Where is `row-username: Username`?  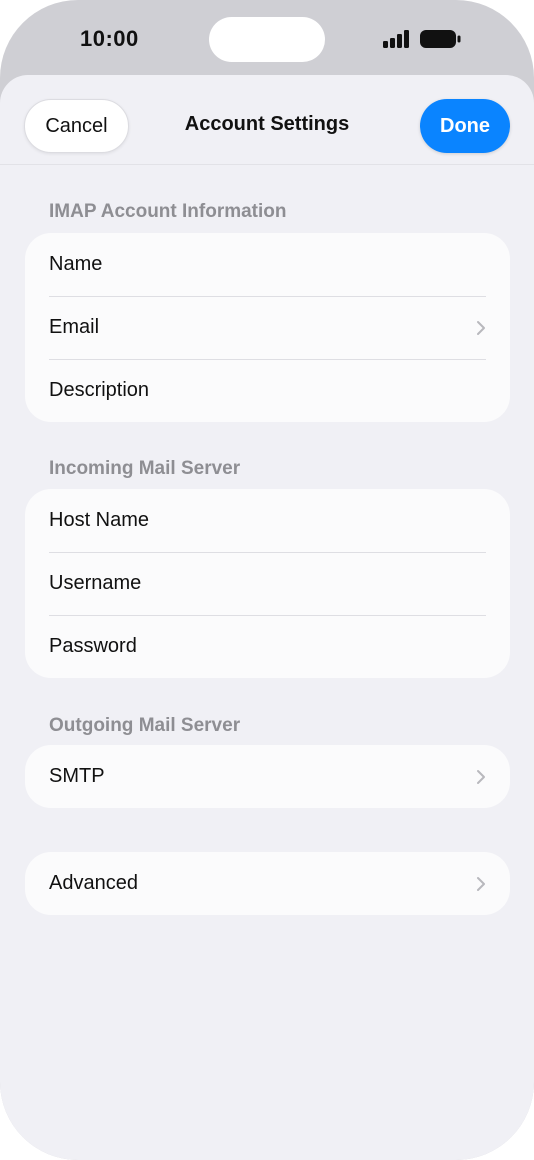 row-username: Username is located at coordinates (267, 583).